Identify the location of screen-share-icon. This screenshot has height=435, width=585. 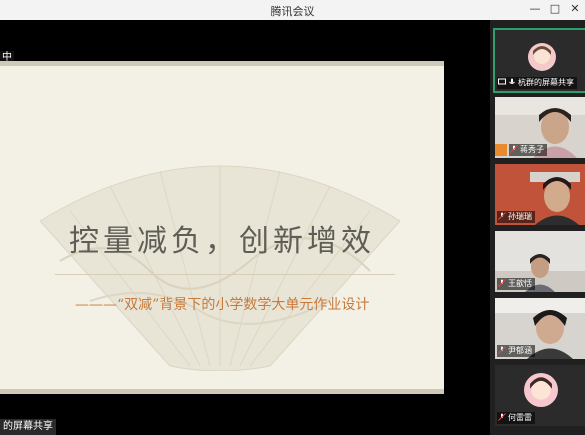
(502, 81).